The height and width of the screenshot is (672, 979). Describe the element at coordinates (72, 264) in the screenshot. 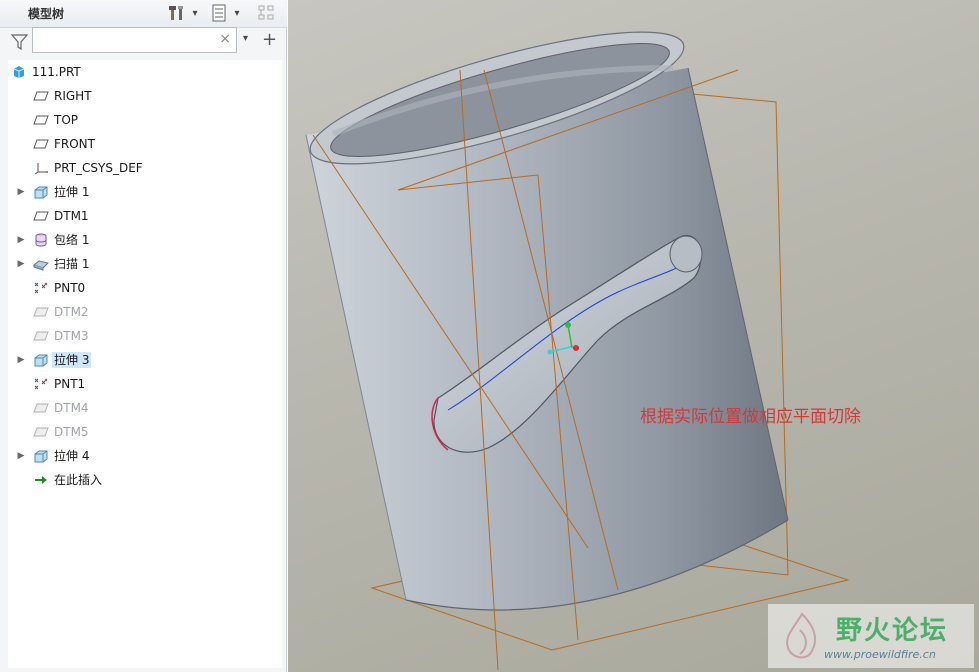

I see `tree-item-label: 扫描 1` at that location.